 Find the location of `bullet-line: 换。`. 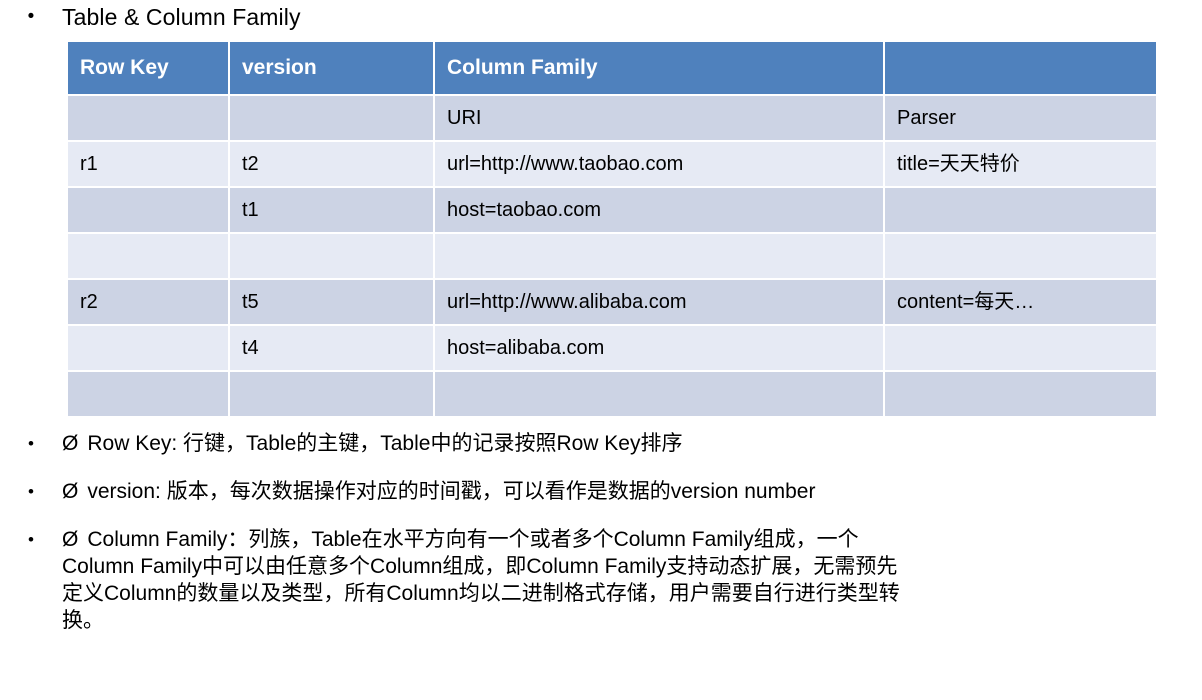

bullet-line: 换。 is located at coordinates (83, 620).